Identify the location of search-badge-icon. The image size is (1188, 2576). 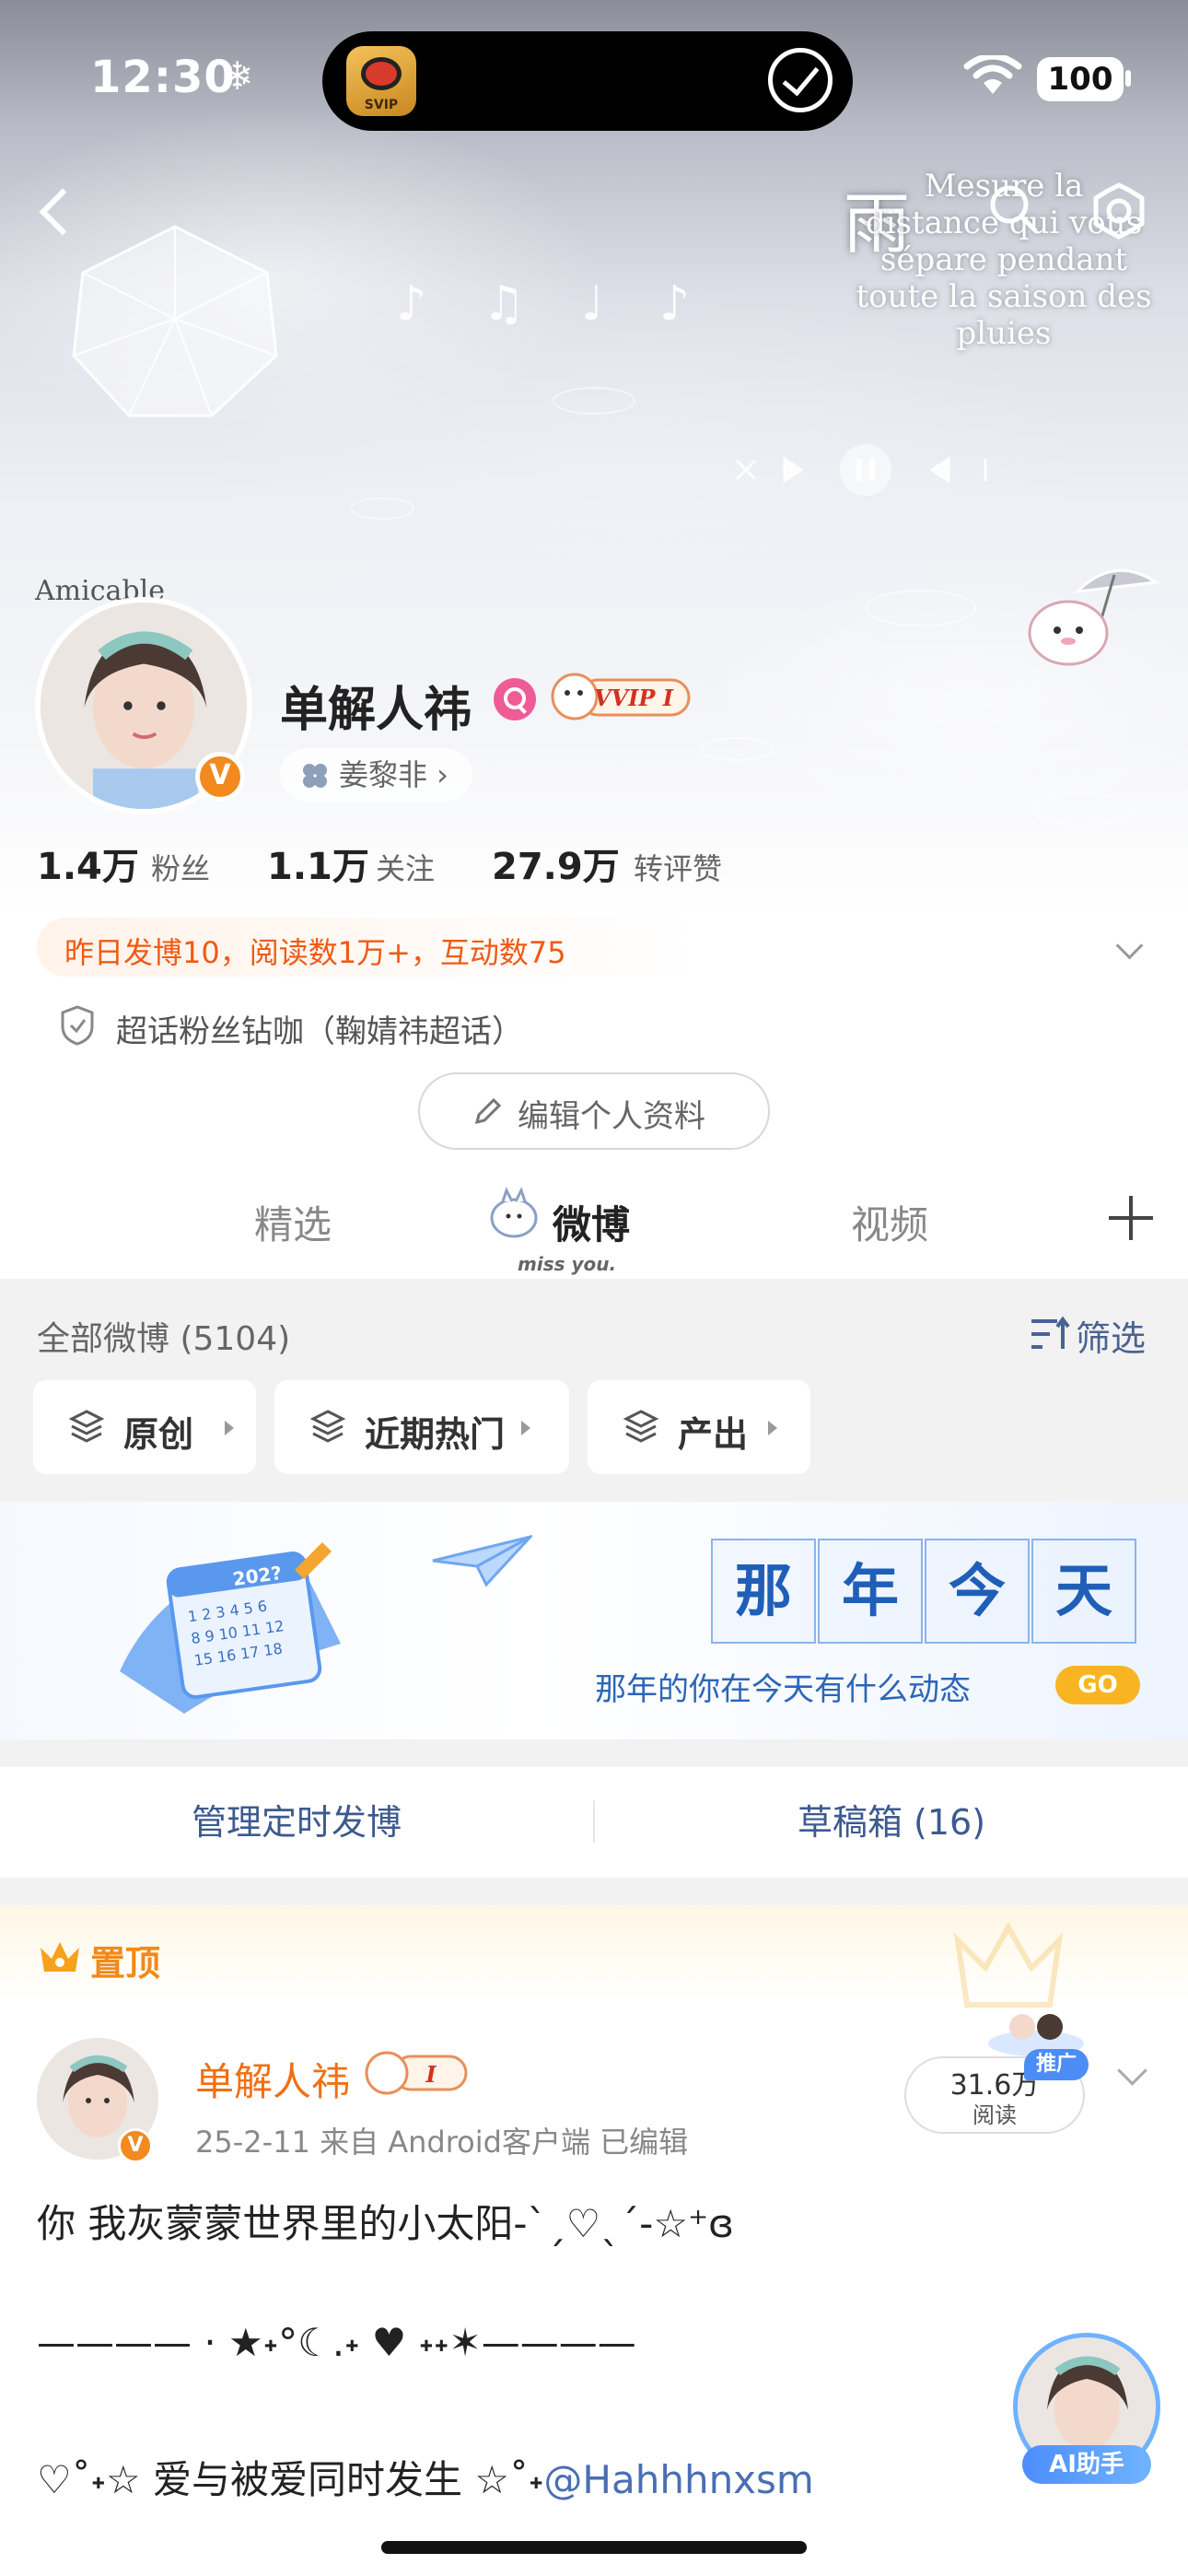
(515, 699).